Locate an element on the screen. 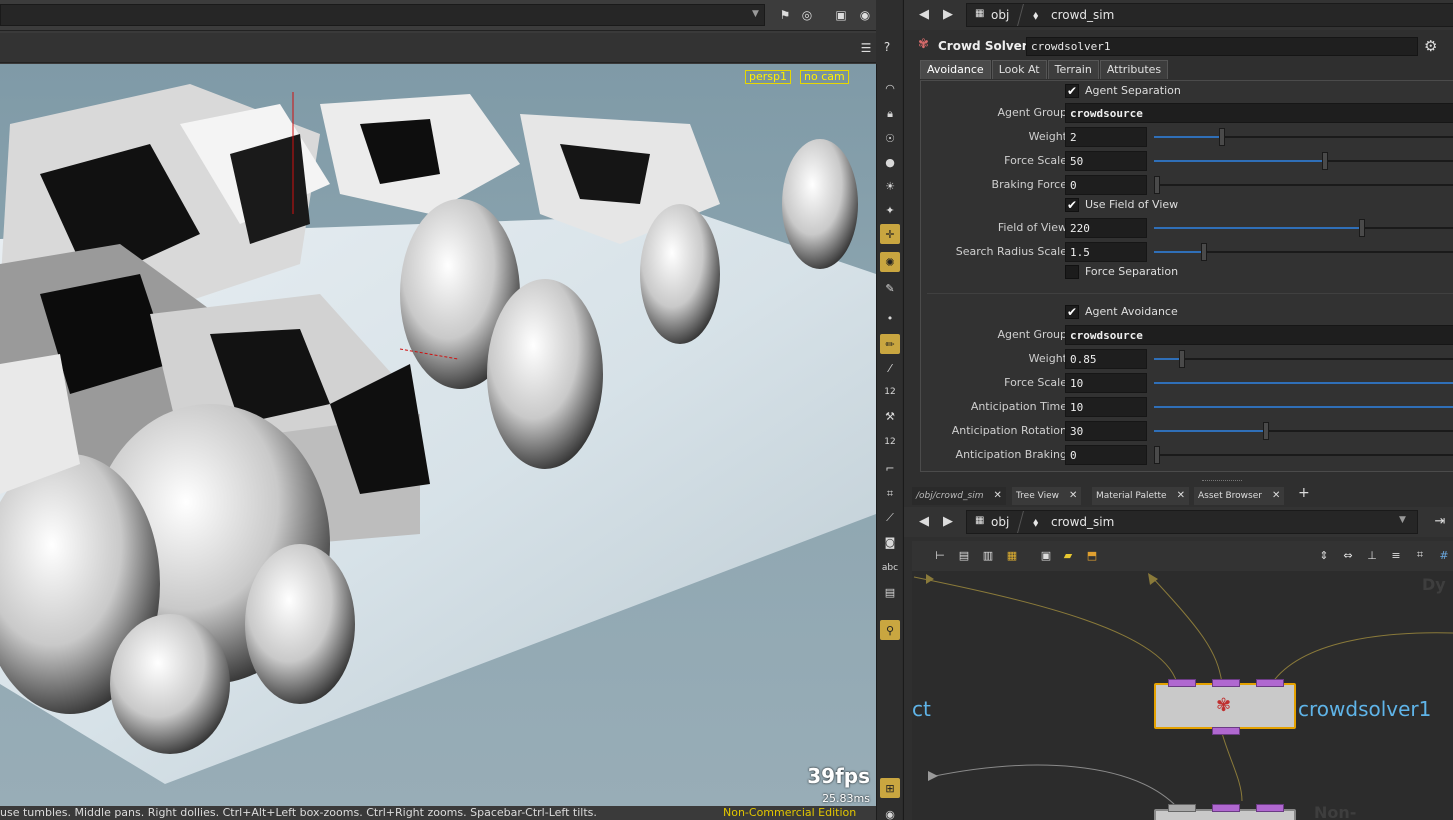 This screenshot has width=1453, height=820. camera-menu: persp1 is located at coordinates (768, 77).